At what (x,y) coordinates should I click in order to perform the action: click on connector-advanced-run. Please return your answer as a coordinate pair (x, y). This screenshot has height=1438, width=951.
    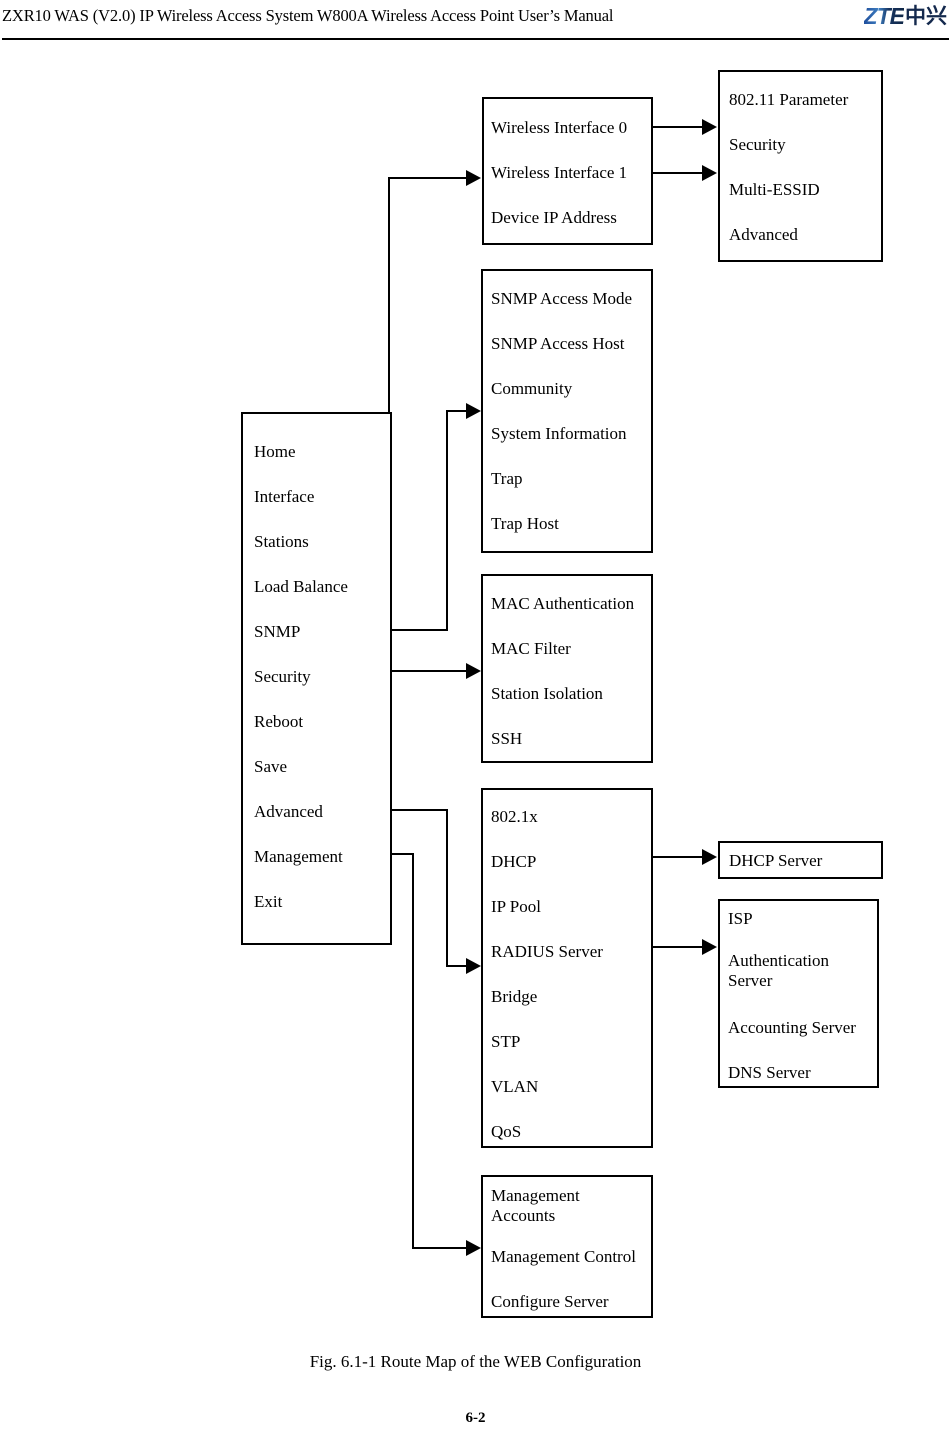
    Looking at the image, I should click on (457, 966).